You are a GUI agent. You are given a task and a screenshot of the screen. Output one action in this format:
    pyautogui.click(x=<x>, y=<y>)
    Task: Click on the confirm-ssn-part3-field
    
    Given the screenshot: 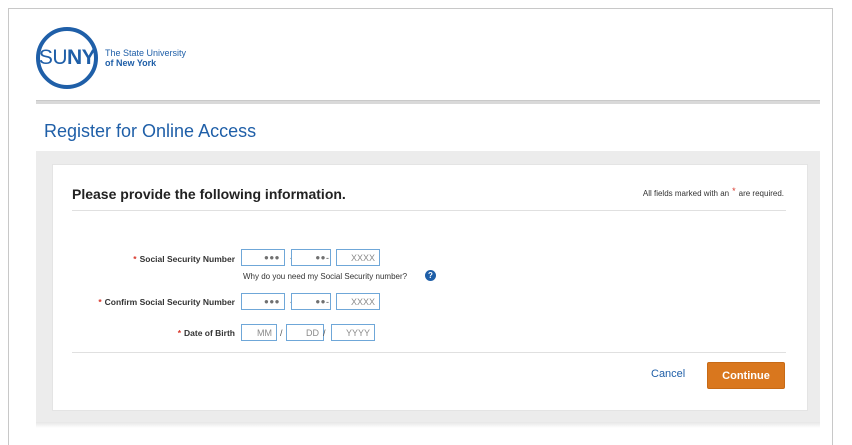 What is the action you would take?
    pyautogui.click(x=358, y=301)
    